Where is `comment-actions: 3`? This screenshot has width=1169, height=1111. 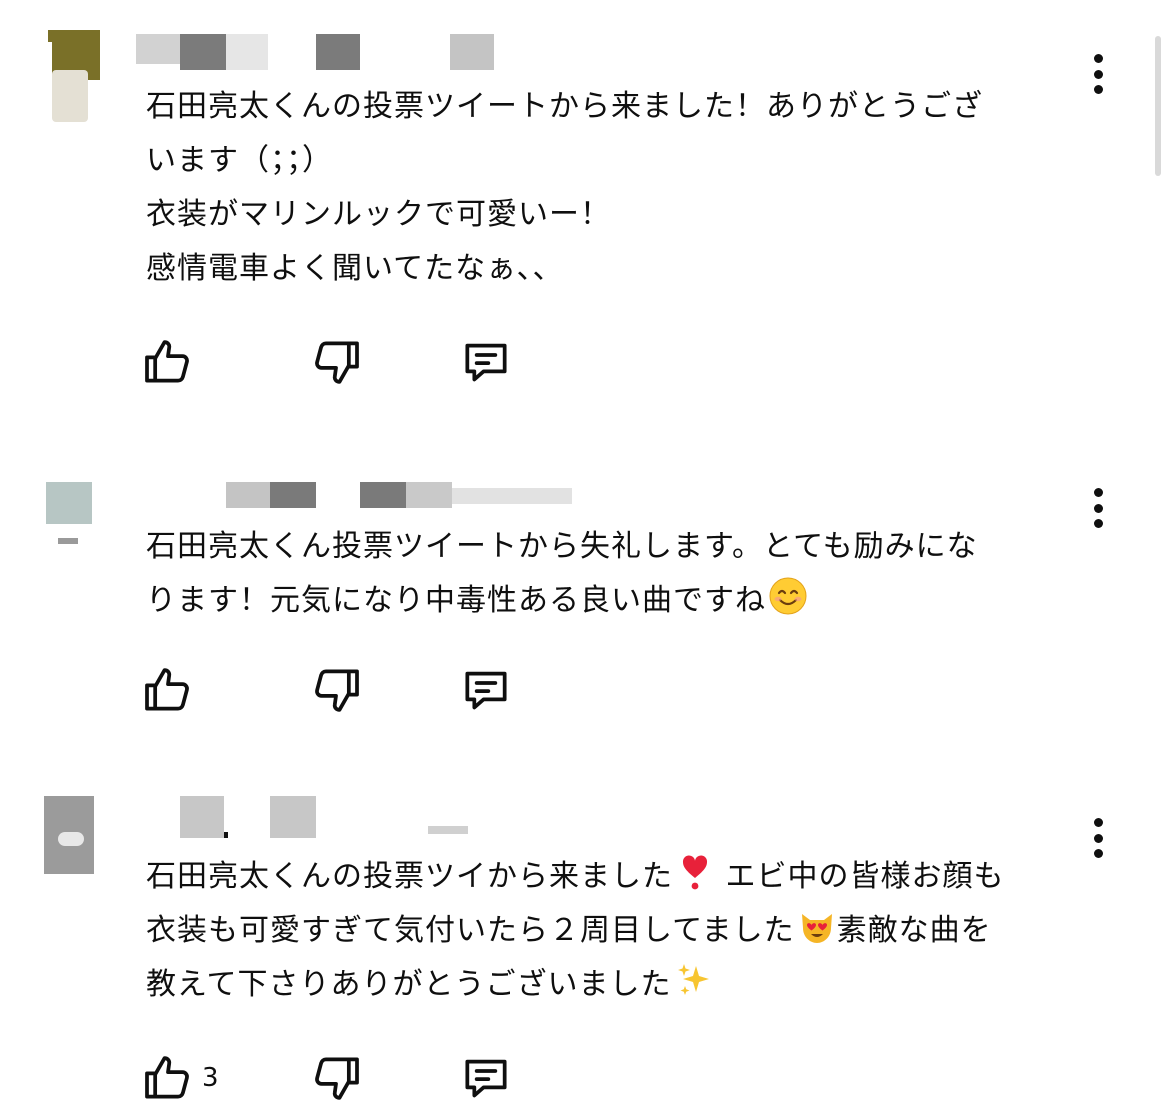
comment-actions: 3 is located at coordinates (340, 1080).